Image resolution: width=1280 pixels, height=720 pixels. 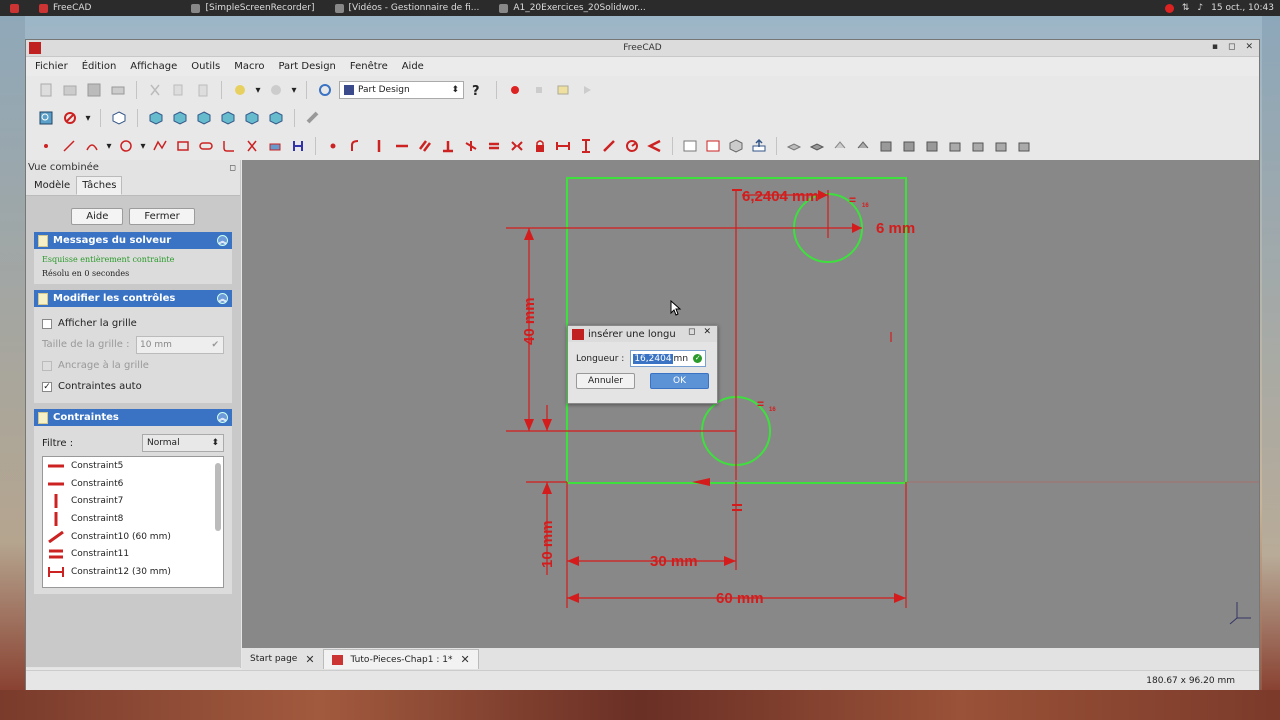 I want to click on draw-style-icon, so click(x=70, y=118).